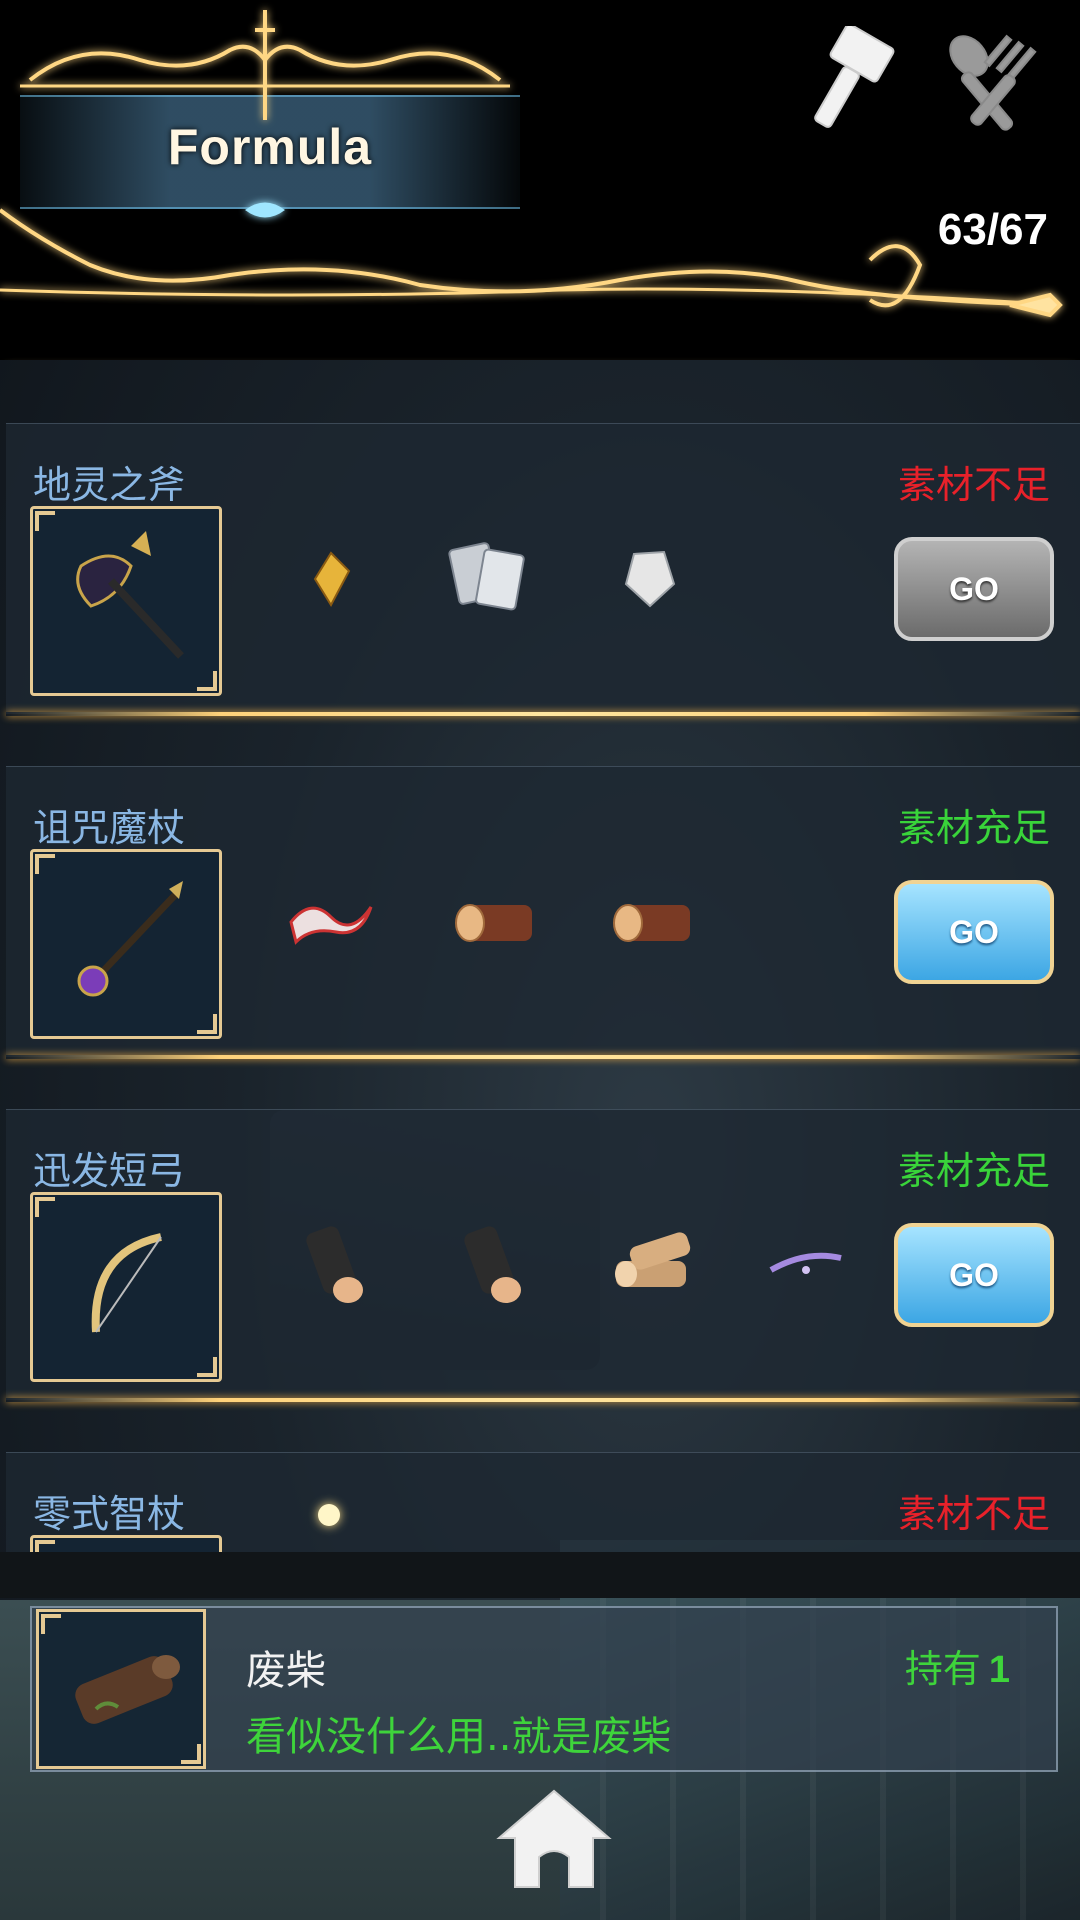 Image resolution: width=1080 pixels, height=1920 pixels. I want to click on recipe-name: 地灵之斧, so click(109, 485).